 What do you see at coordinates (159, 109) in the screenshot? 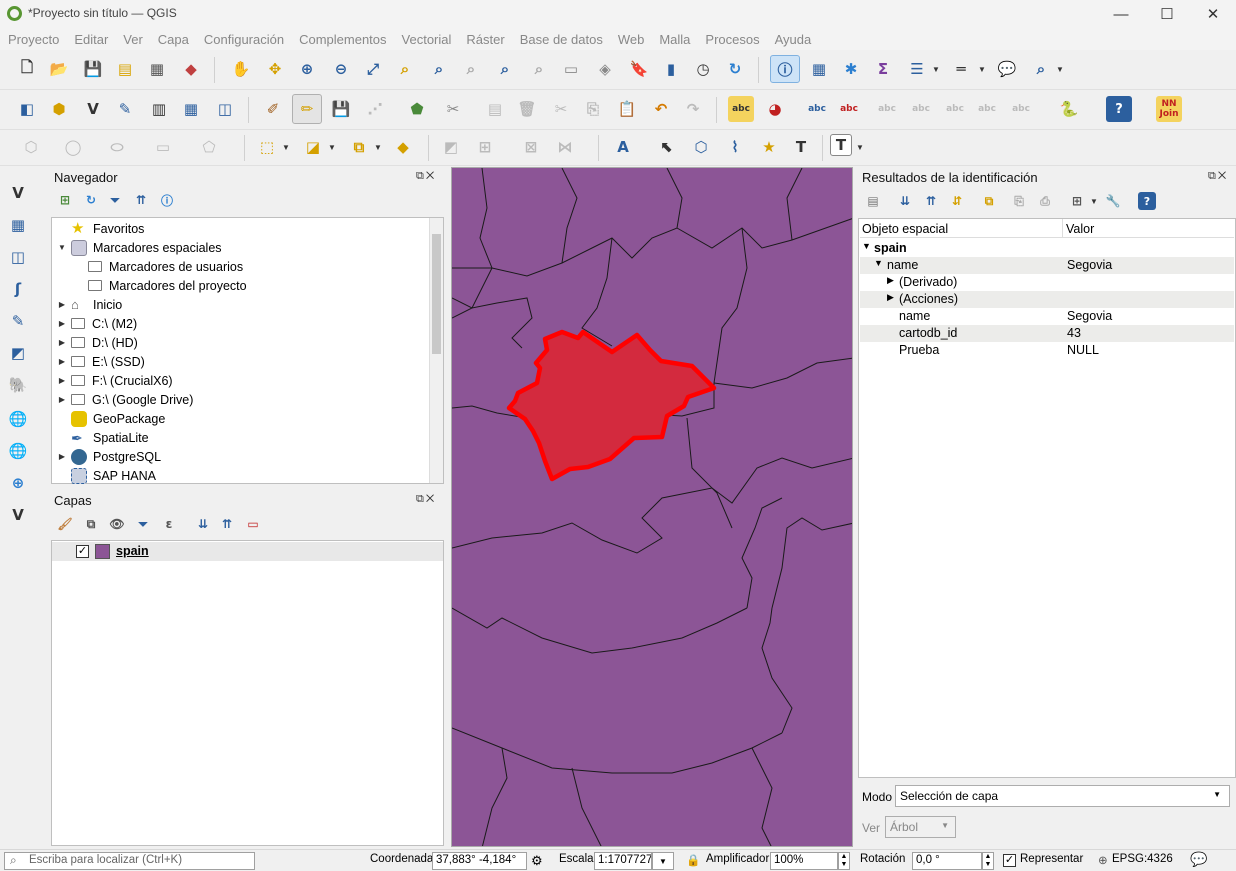
I see `add-virtual-layer-icon: ▥` at bounding box center [159, 109].